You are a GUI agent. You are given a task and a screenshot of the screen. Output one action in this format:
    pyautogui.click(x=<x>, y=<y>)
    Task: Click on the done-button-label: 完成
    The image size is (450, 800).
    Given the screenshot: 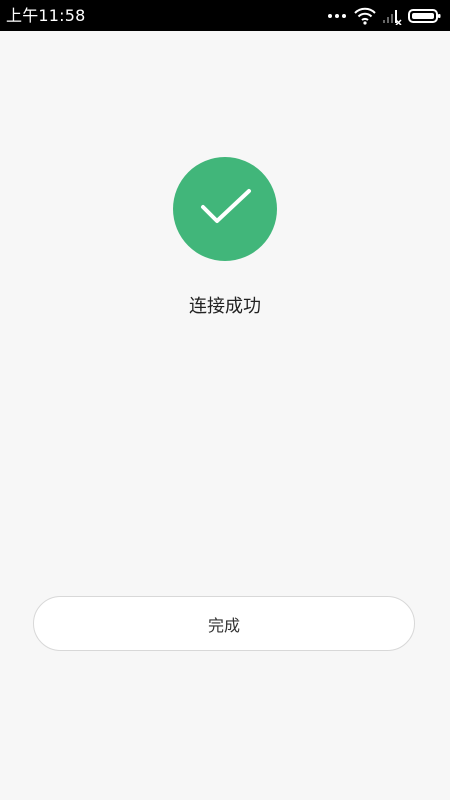 What is the action you would take?
    pyautogui.click(x=223, y=625)
    